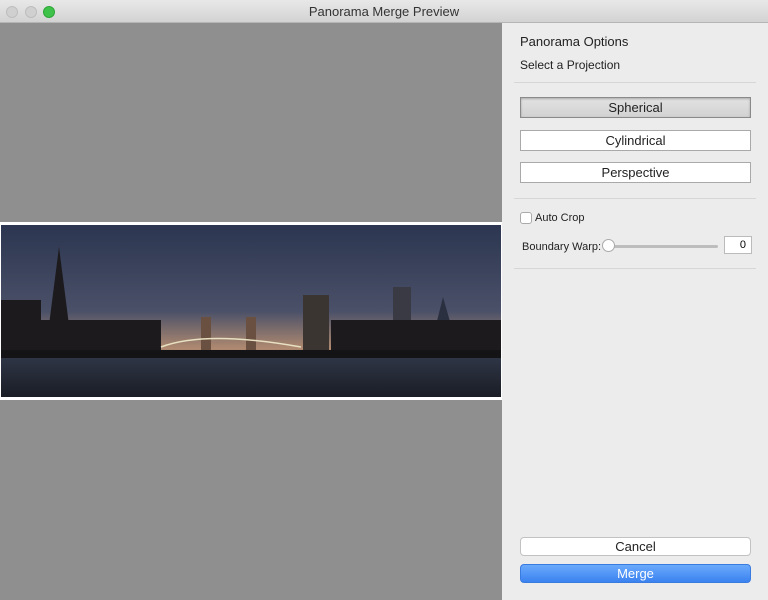 This screenshot has width=768, height=600. Describe the element at coordinates (562, 247) in the screenshot. I see `boundary-warp-label: Boundary Warp:` at that location.